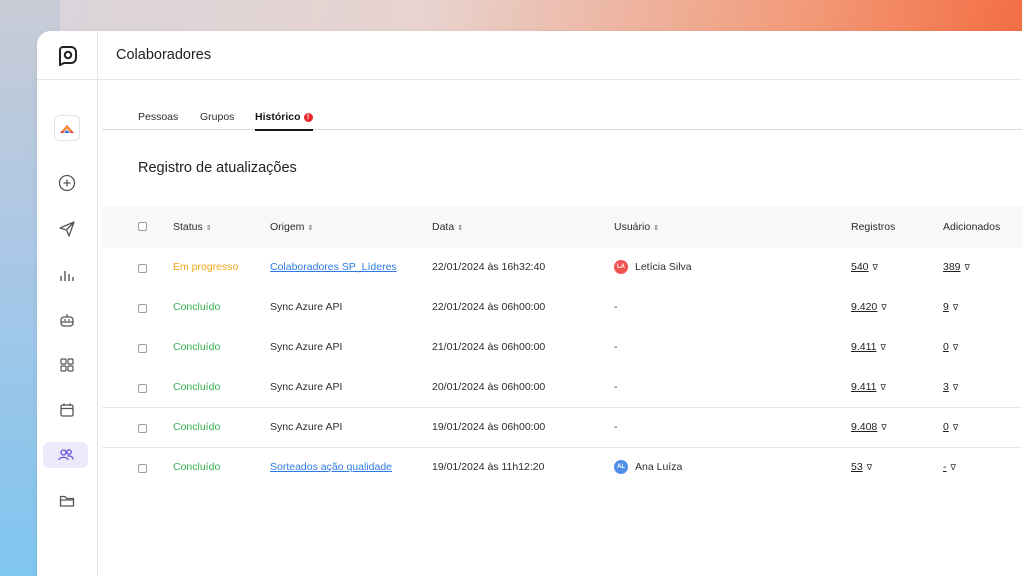 The width and height of the screenshot is (1022, 576). What do you see at coordinates (67, 183) in the screenshot?
I see `add-icon` at bounding box center [67, 183].